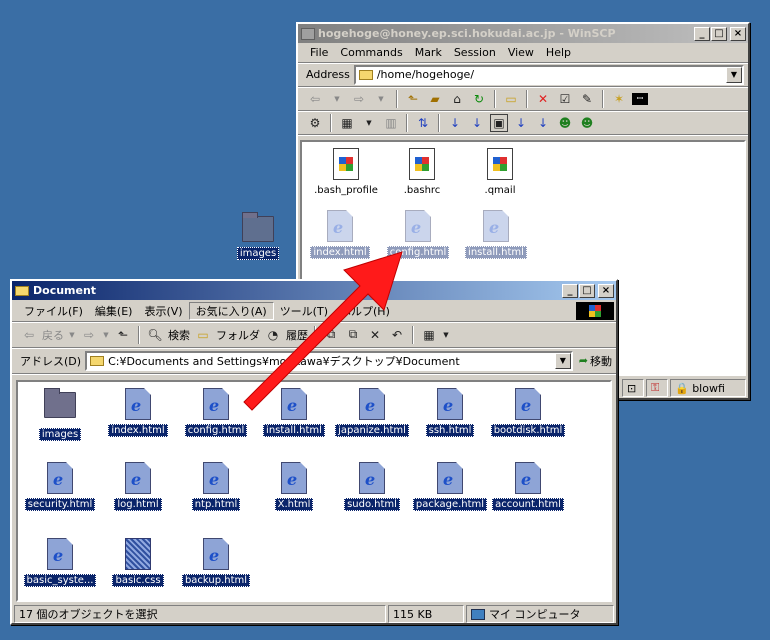  What do you see at coordinates (595, 361) in the screenshot?
I see `go-button: ➦ 移動` at bounding box center [595, 361].